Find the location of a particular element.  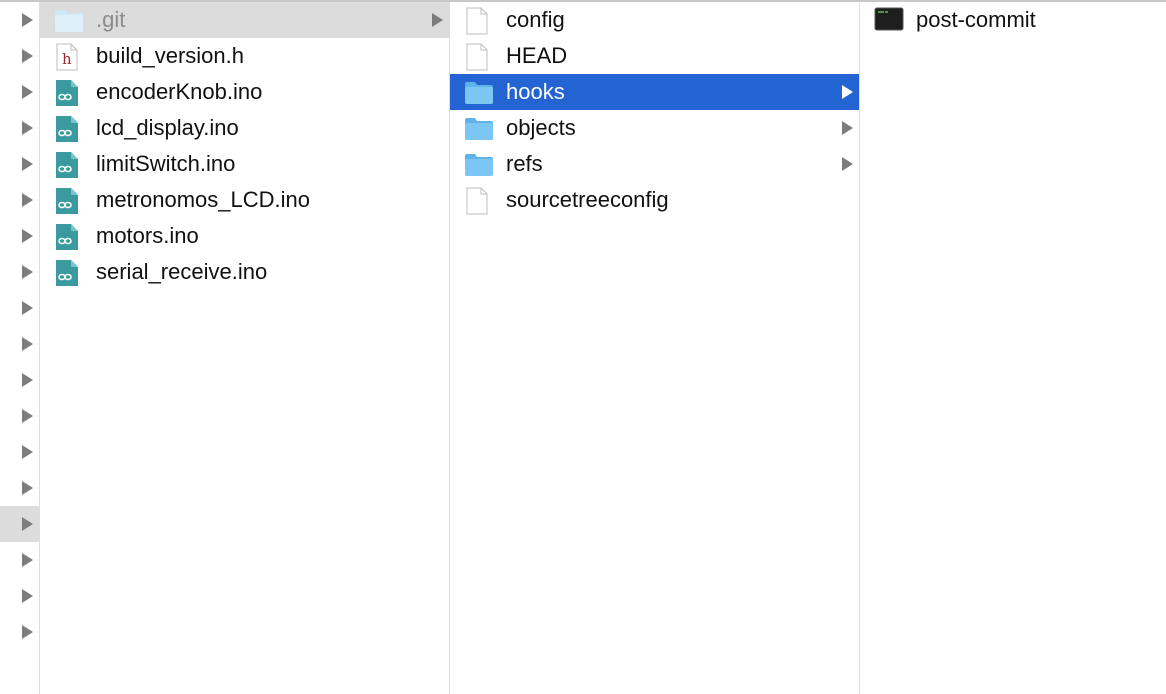

item-label: objects is located at coordinates (541, 127).